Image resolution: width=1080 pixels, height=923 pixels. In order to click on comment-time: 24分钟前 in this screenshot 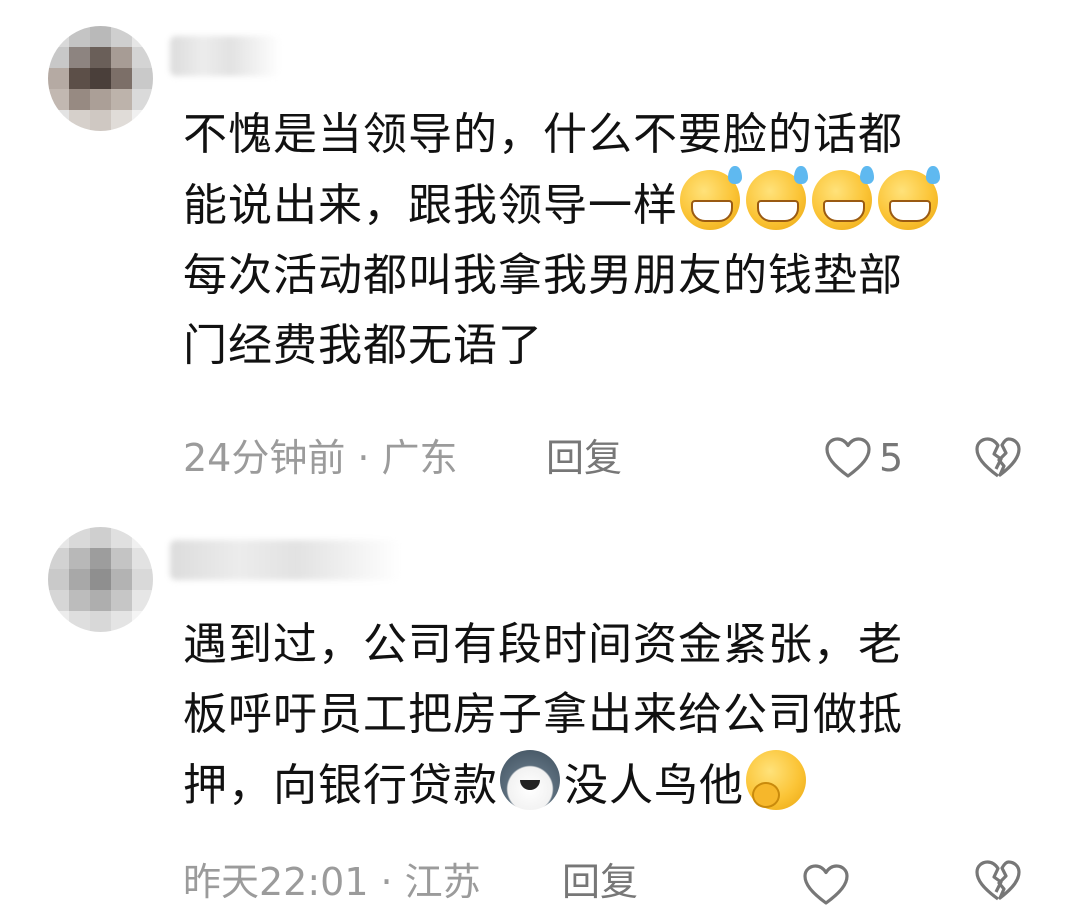, I will do `click(264, 458)`.